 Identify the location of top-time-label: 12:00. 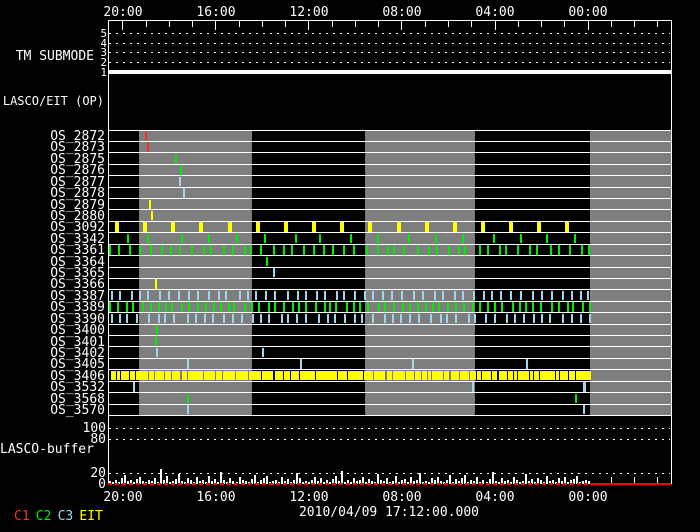
(309, 12).